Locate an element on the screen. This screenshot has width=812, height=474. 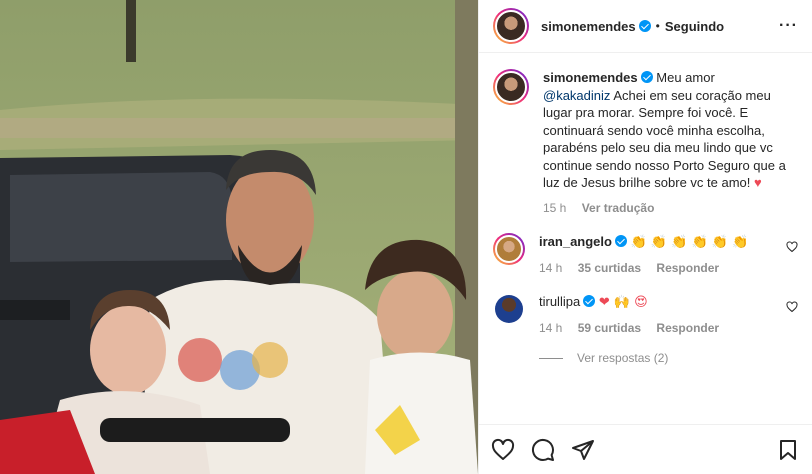
author-avatar is located at coordinates (511, 26).